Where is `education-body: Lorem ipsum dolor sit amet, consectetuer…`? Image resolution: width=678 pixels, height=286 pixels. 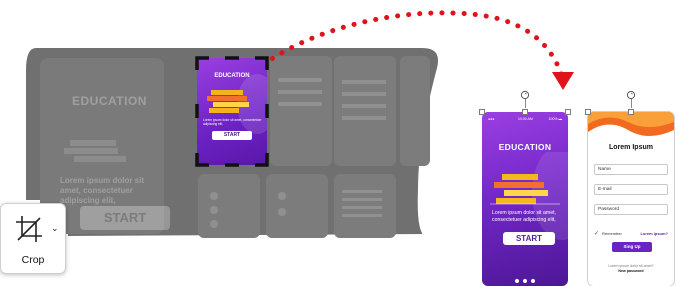 education-body: Lorem ipsum dolor sit amet, consectetuer… is located at coordinates (524, 216).